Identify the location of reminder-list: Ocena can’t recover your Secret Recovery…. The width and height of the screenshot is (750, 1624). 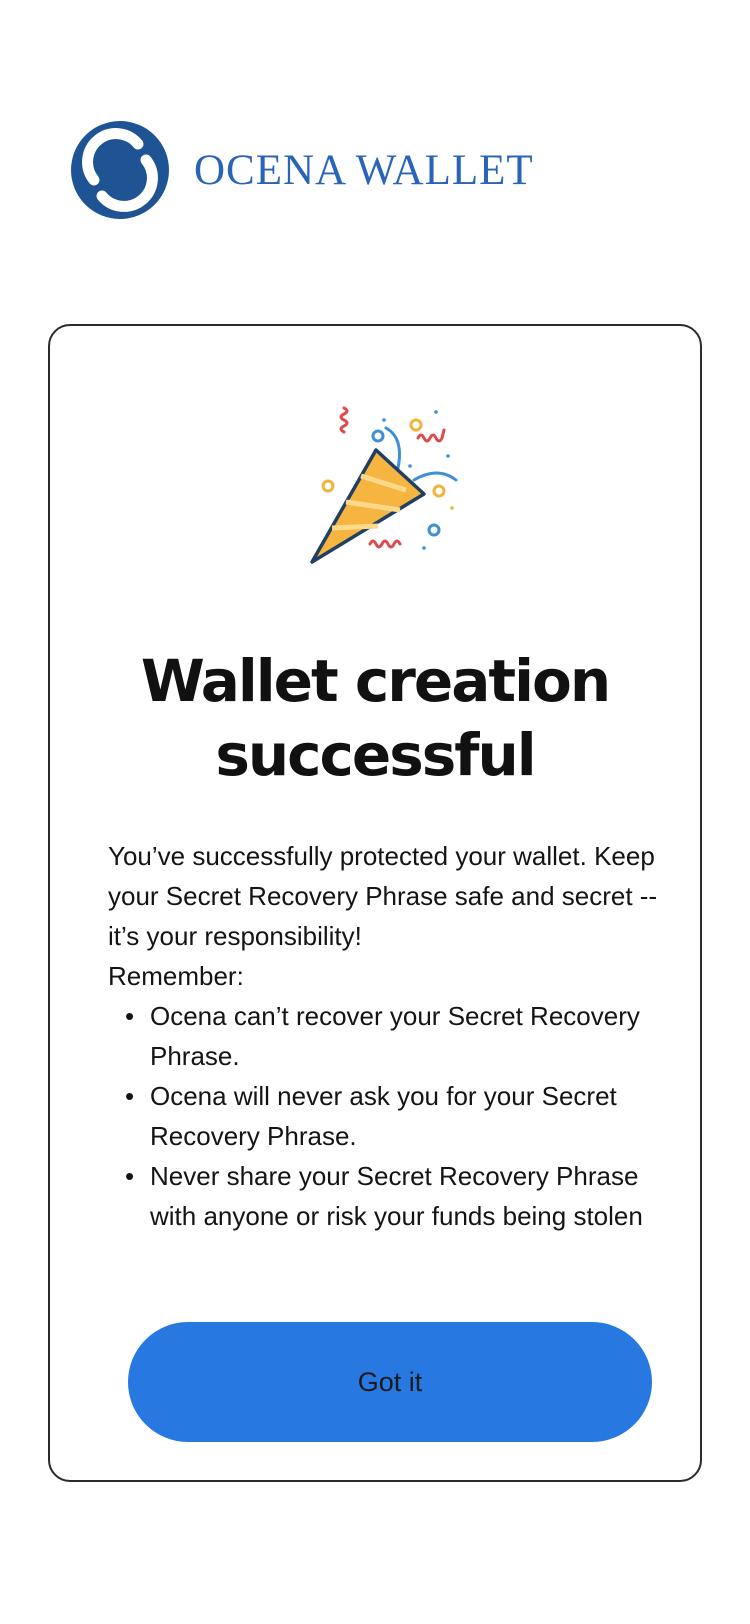
(384, 1116).